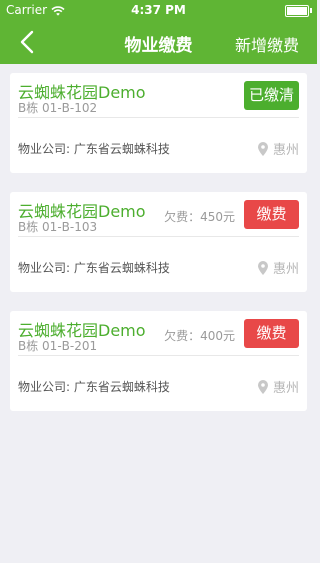 The image size is (320, 563). I want to click on status-time: 4:37 PM, so click(158, 10).